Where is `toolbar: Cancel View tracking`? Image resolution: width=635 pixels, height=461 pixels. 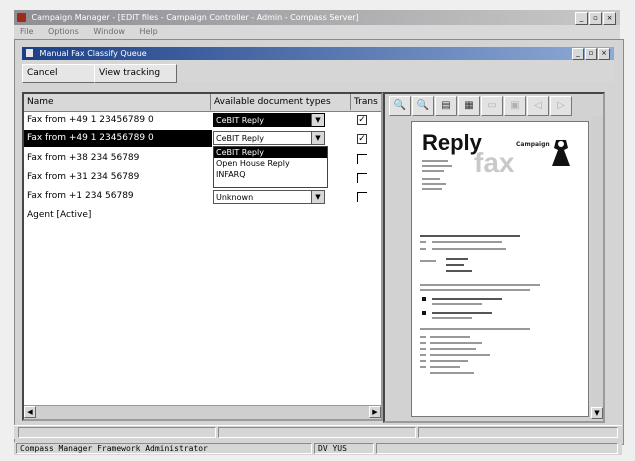
toolbar: Cancel View tracking is located at coordinates (318, 71).